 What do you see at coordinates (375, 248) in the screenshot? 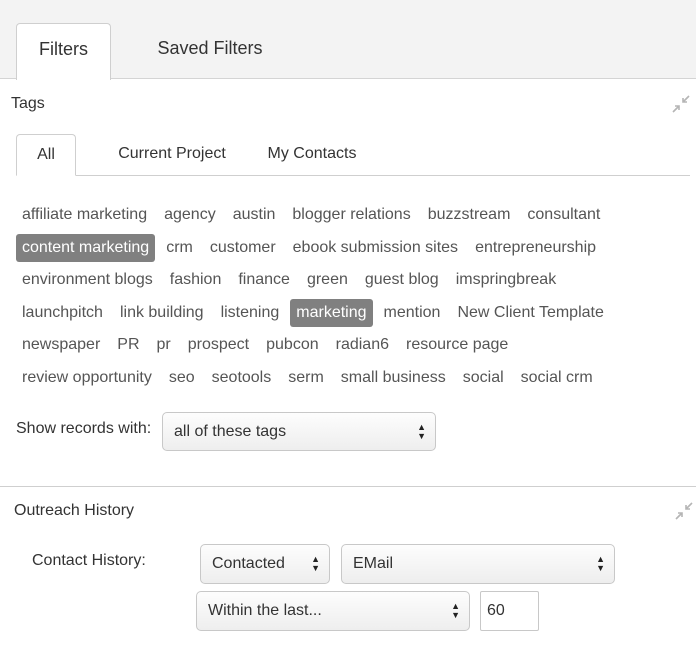
I see `tag-item: ebook submission sites` at bounding box center [375, 248].